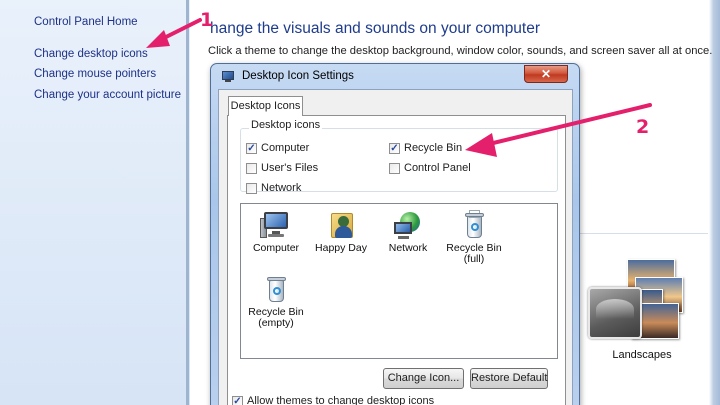 The width and height of the screenshot is (720, 405). I want to click on checkbox-users-files: User's Files, so click(282, 168).